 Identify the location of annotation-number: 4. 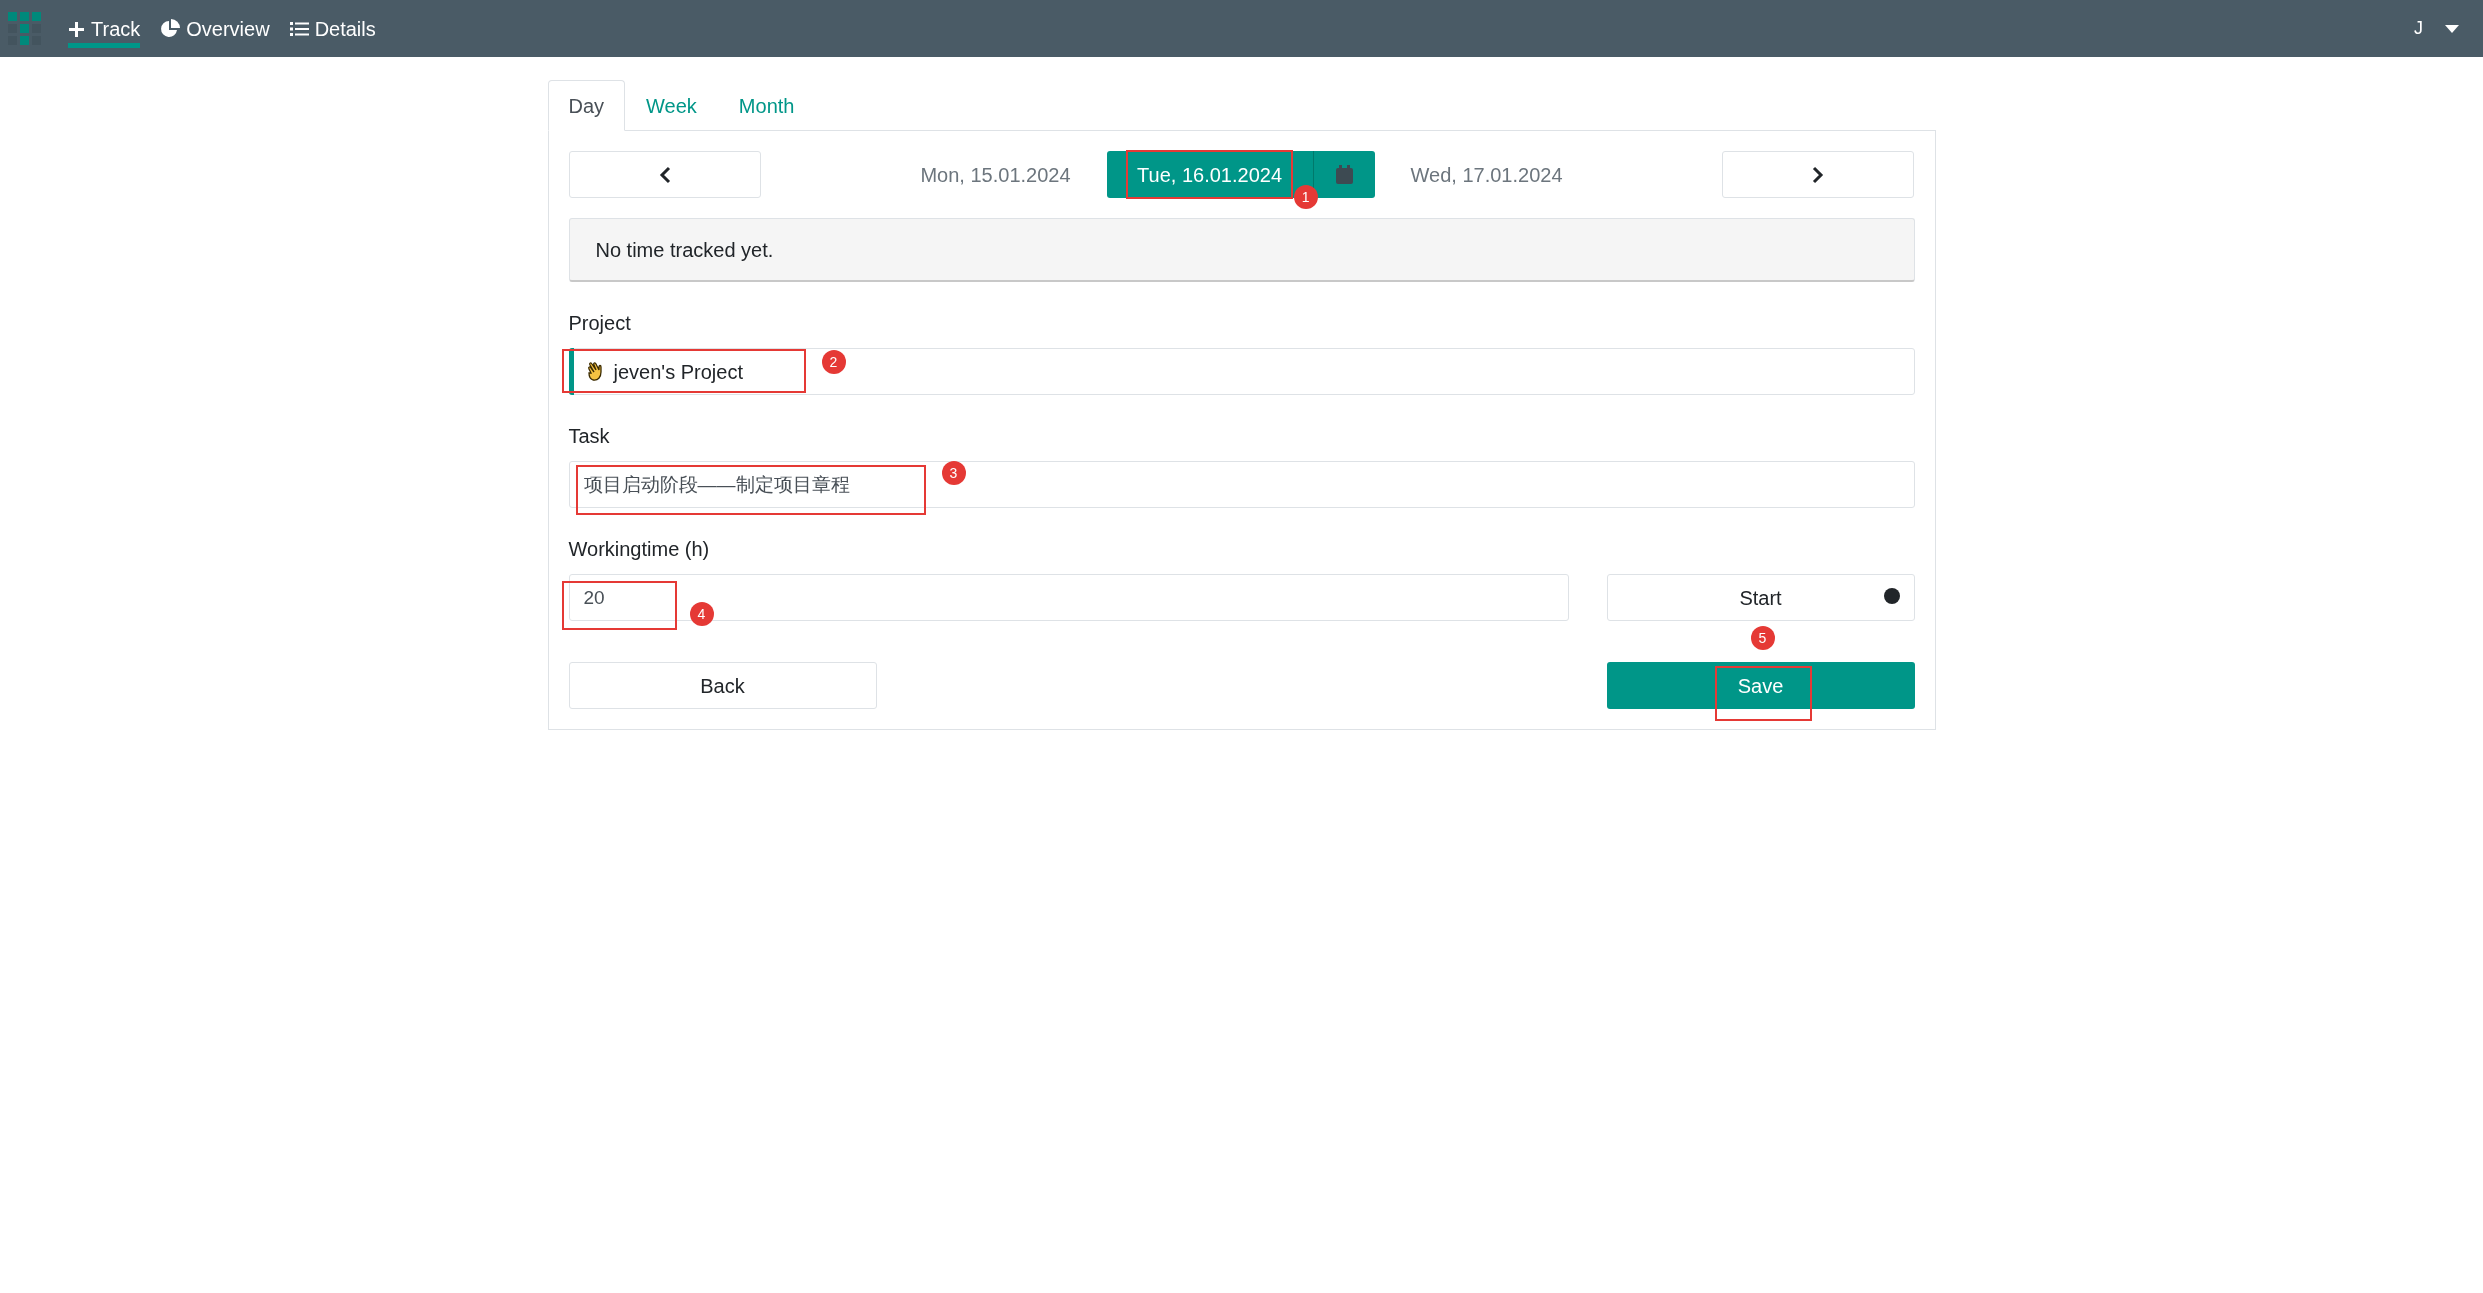
(701, 614).